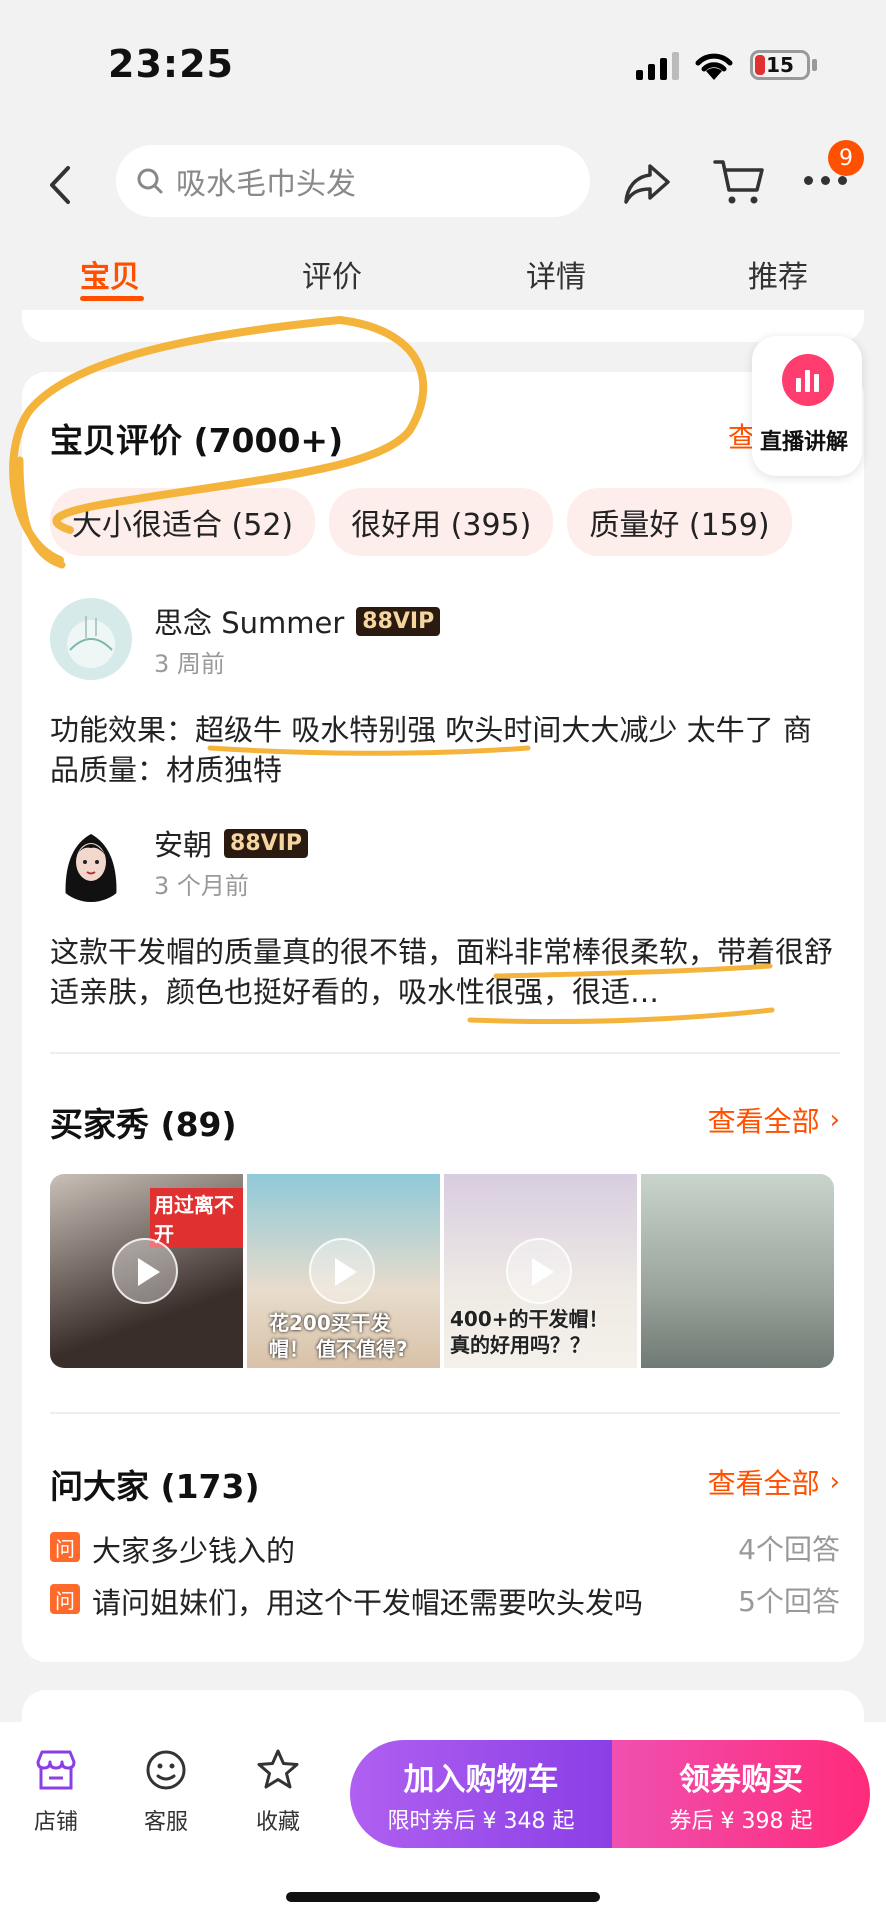  What do you see at coordinates (165, 1822) in the screenshot?
I see `service-label: 客服` at bounding box center [165, 1822].